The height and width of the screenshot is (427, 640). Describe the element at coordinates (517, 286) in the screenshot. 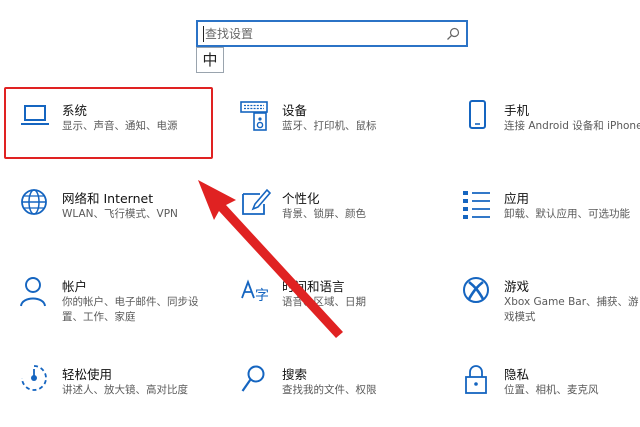

I see `tile-title: 游戏` at that location.